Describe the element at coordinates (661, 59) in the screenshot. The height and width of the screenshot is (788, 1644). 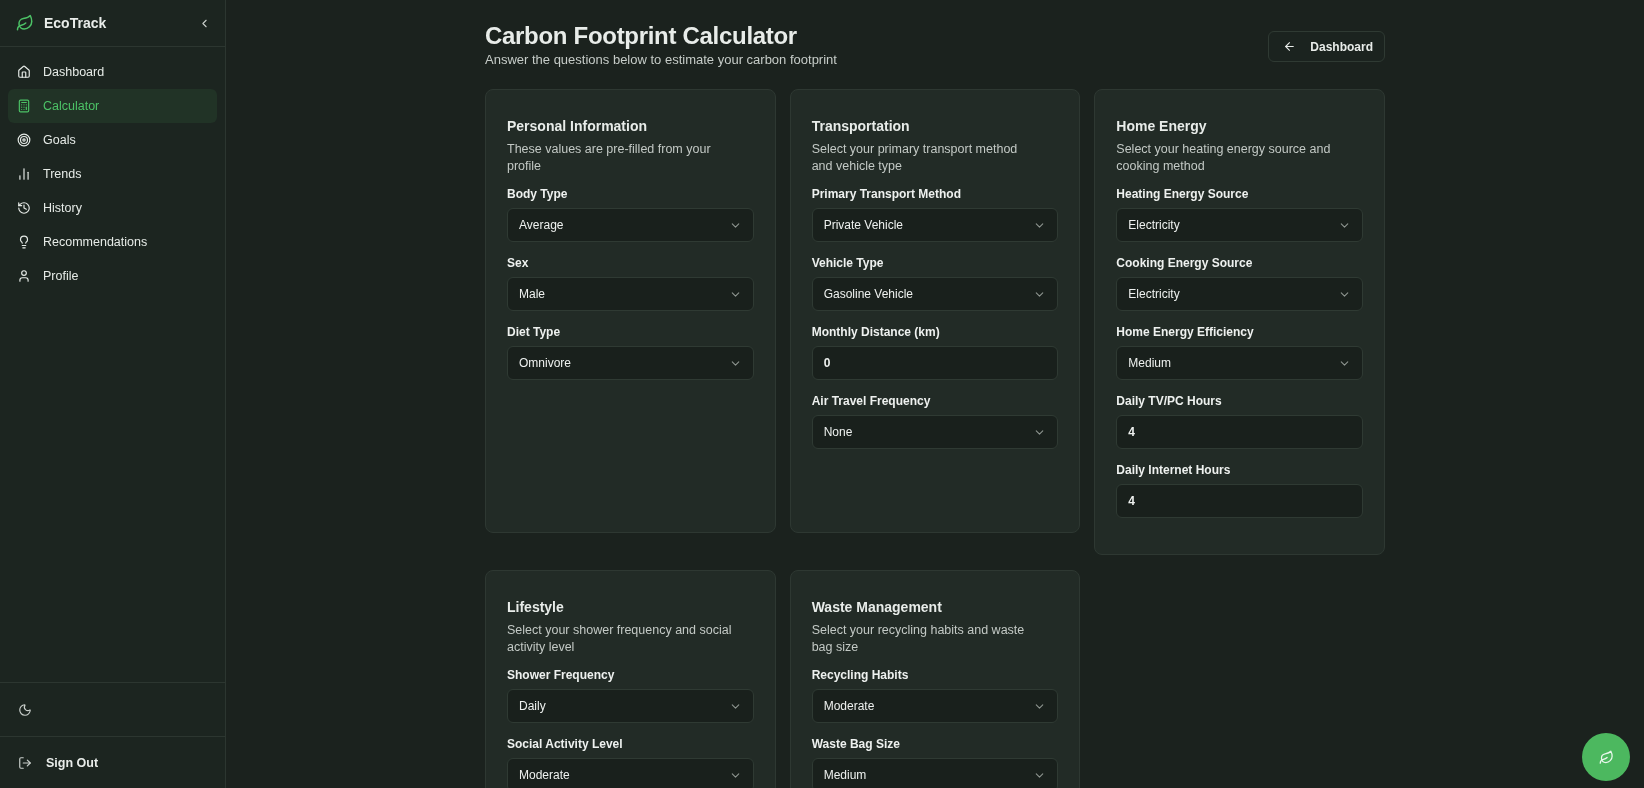
I see `page-subtitle: Answer the questions below to estimate your carbon footprint` at that location.